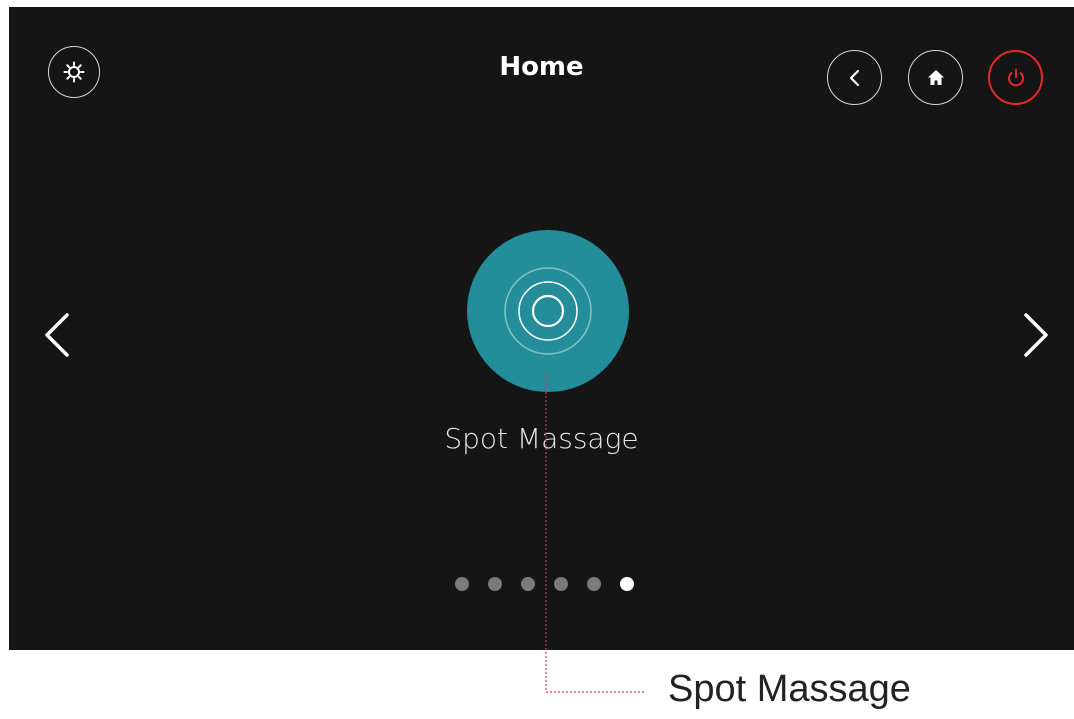 The height and width of the screenshot is (719, 1074). What do you see at coordinates (544, 584) in the screenshot?
I see `page-indicator` at bounding box center [544, 584].